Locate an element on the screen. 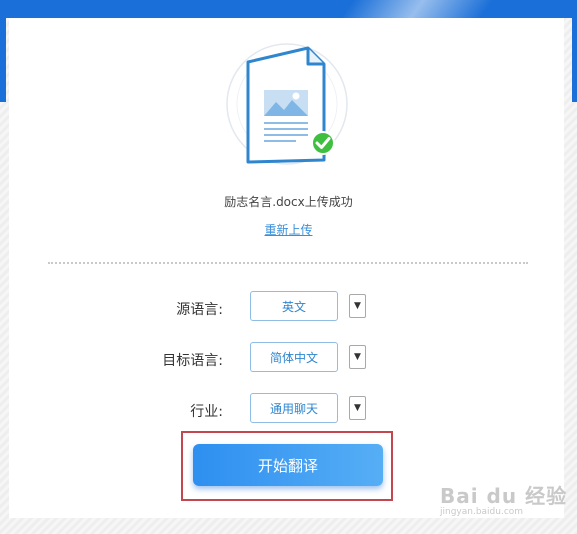 Image resolution: width=577 pixels, height=534 pixels. industry-select: 通用聊天 is located at coordinates (294, 408).